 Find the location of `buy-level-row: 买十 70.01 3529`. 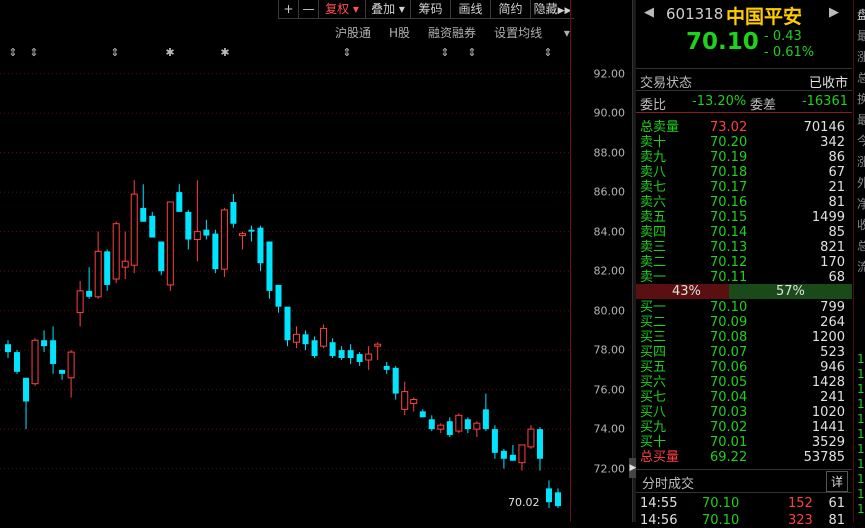

buy-level-row: 买十 70.01 3529 is located at coordinates (744, 442).